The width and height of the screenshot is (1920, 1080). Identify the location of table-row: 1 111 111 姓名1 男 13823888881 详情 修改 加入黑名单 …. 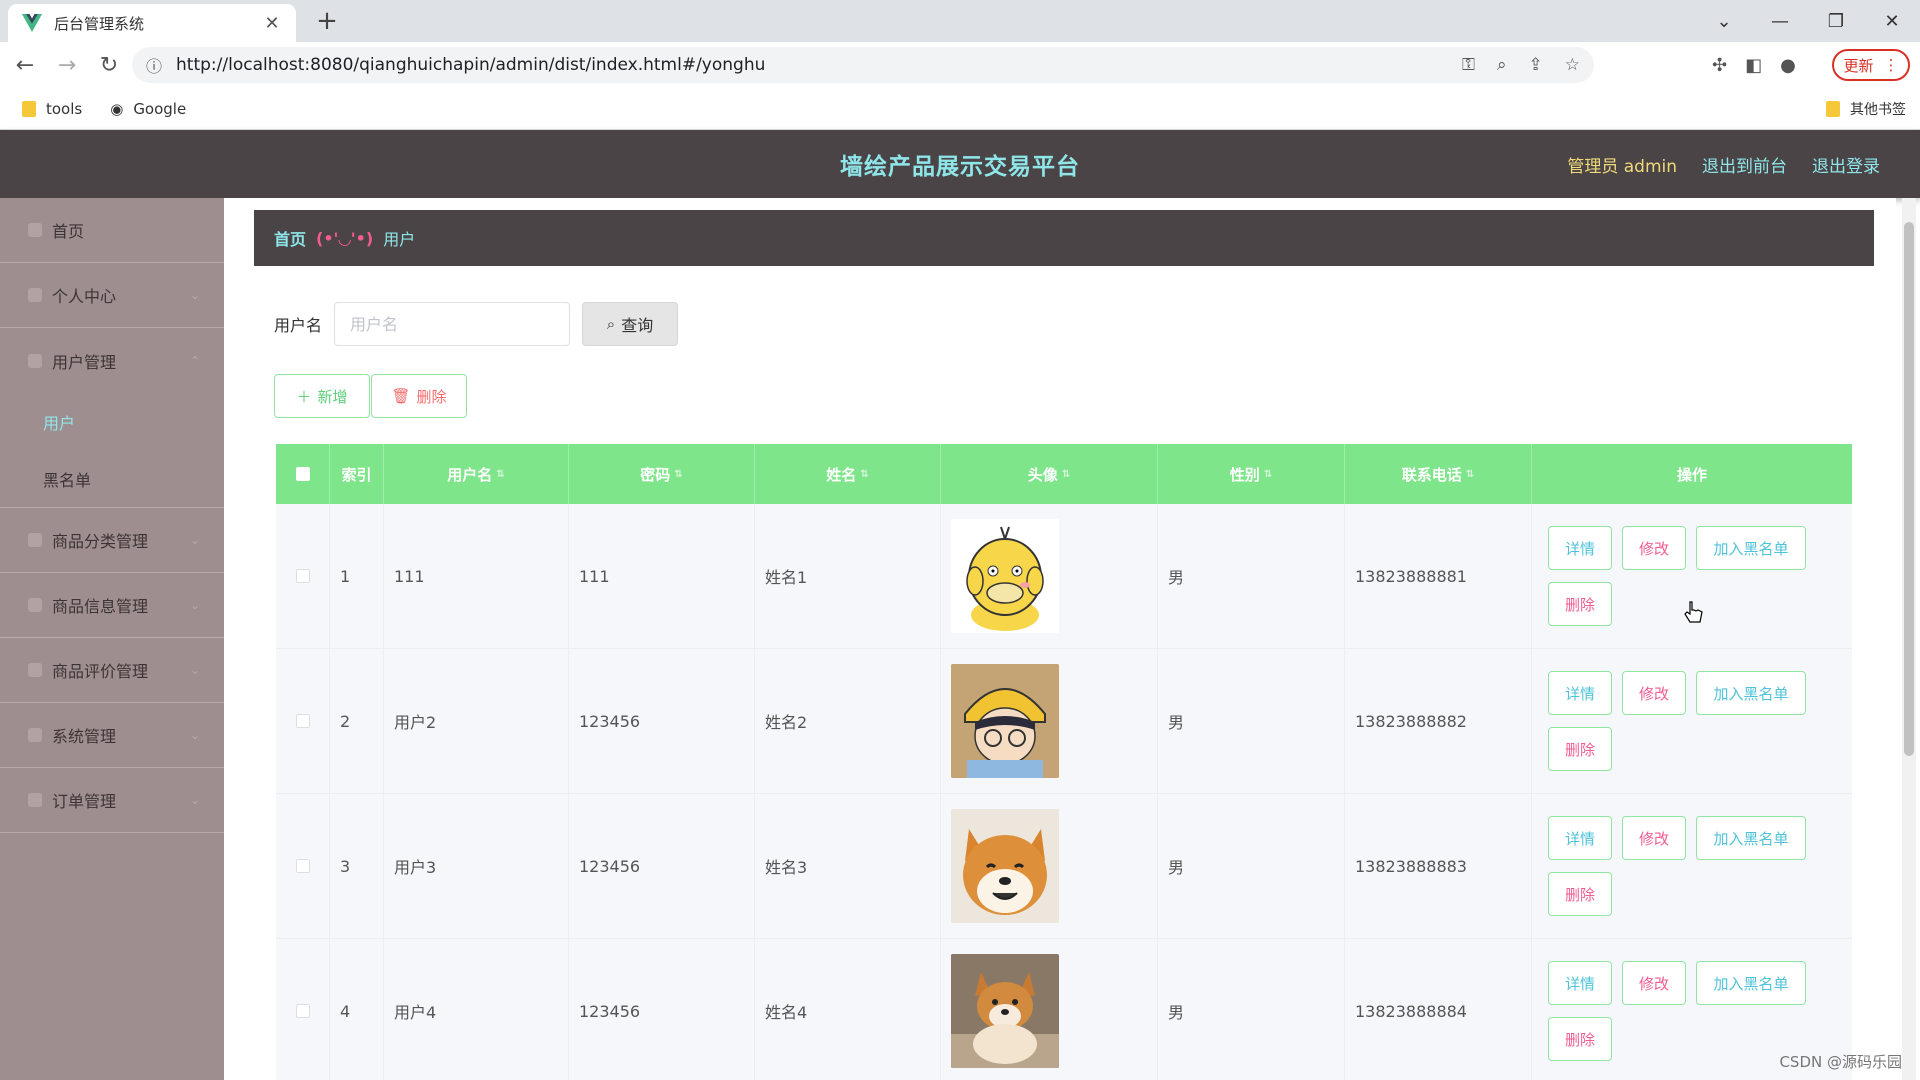
(1064, 576).